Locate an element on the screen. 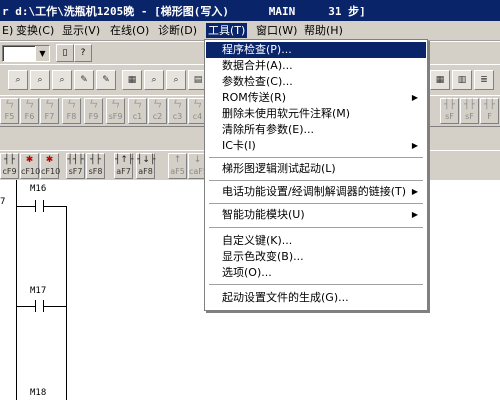 Image resolution: width=500 pixels, height=400 pixels. key-f7: ㄣ F7 is located at coordinates (49, 111).